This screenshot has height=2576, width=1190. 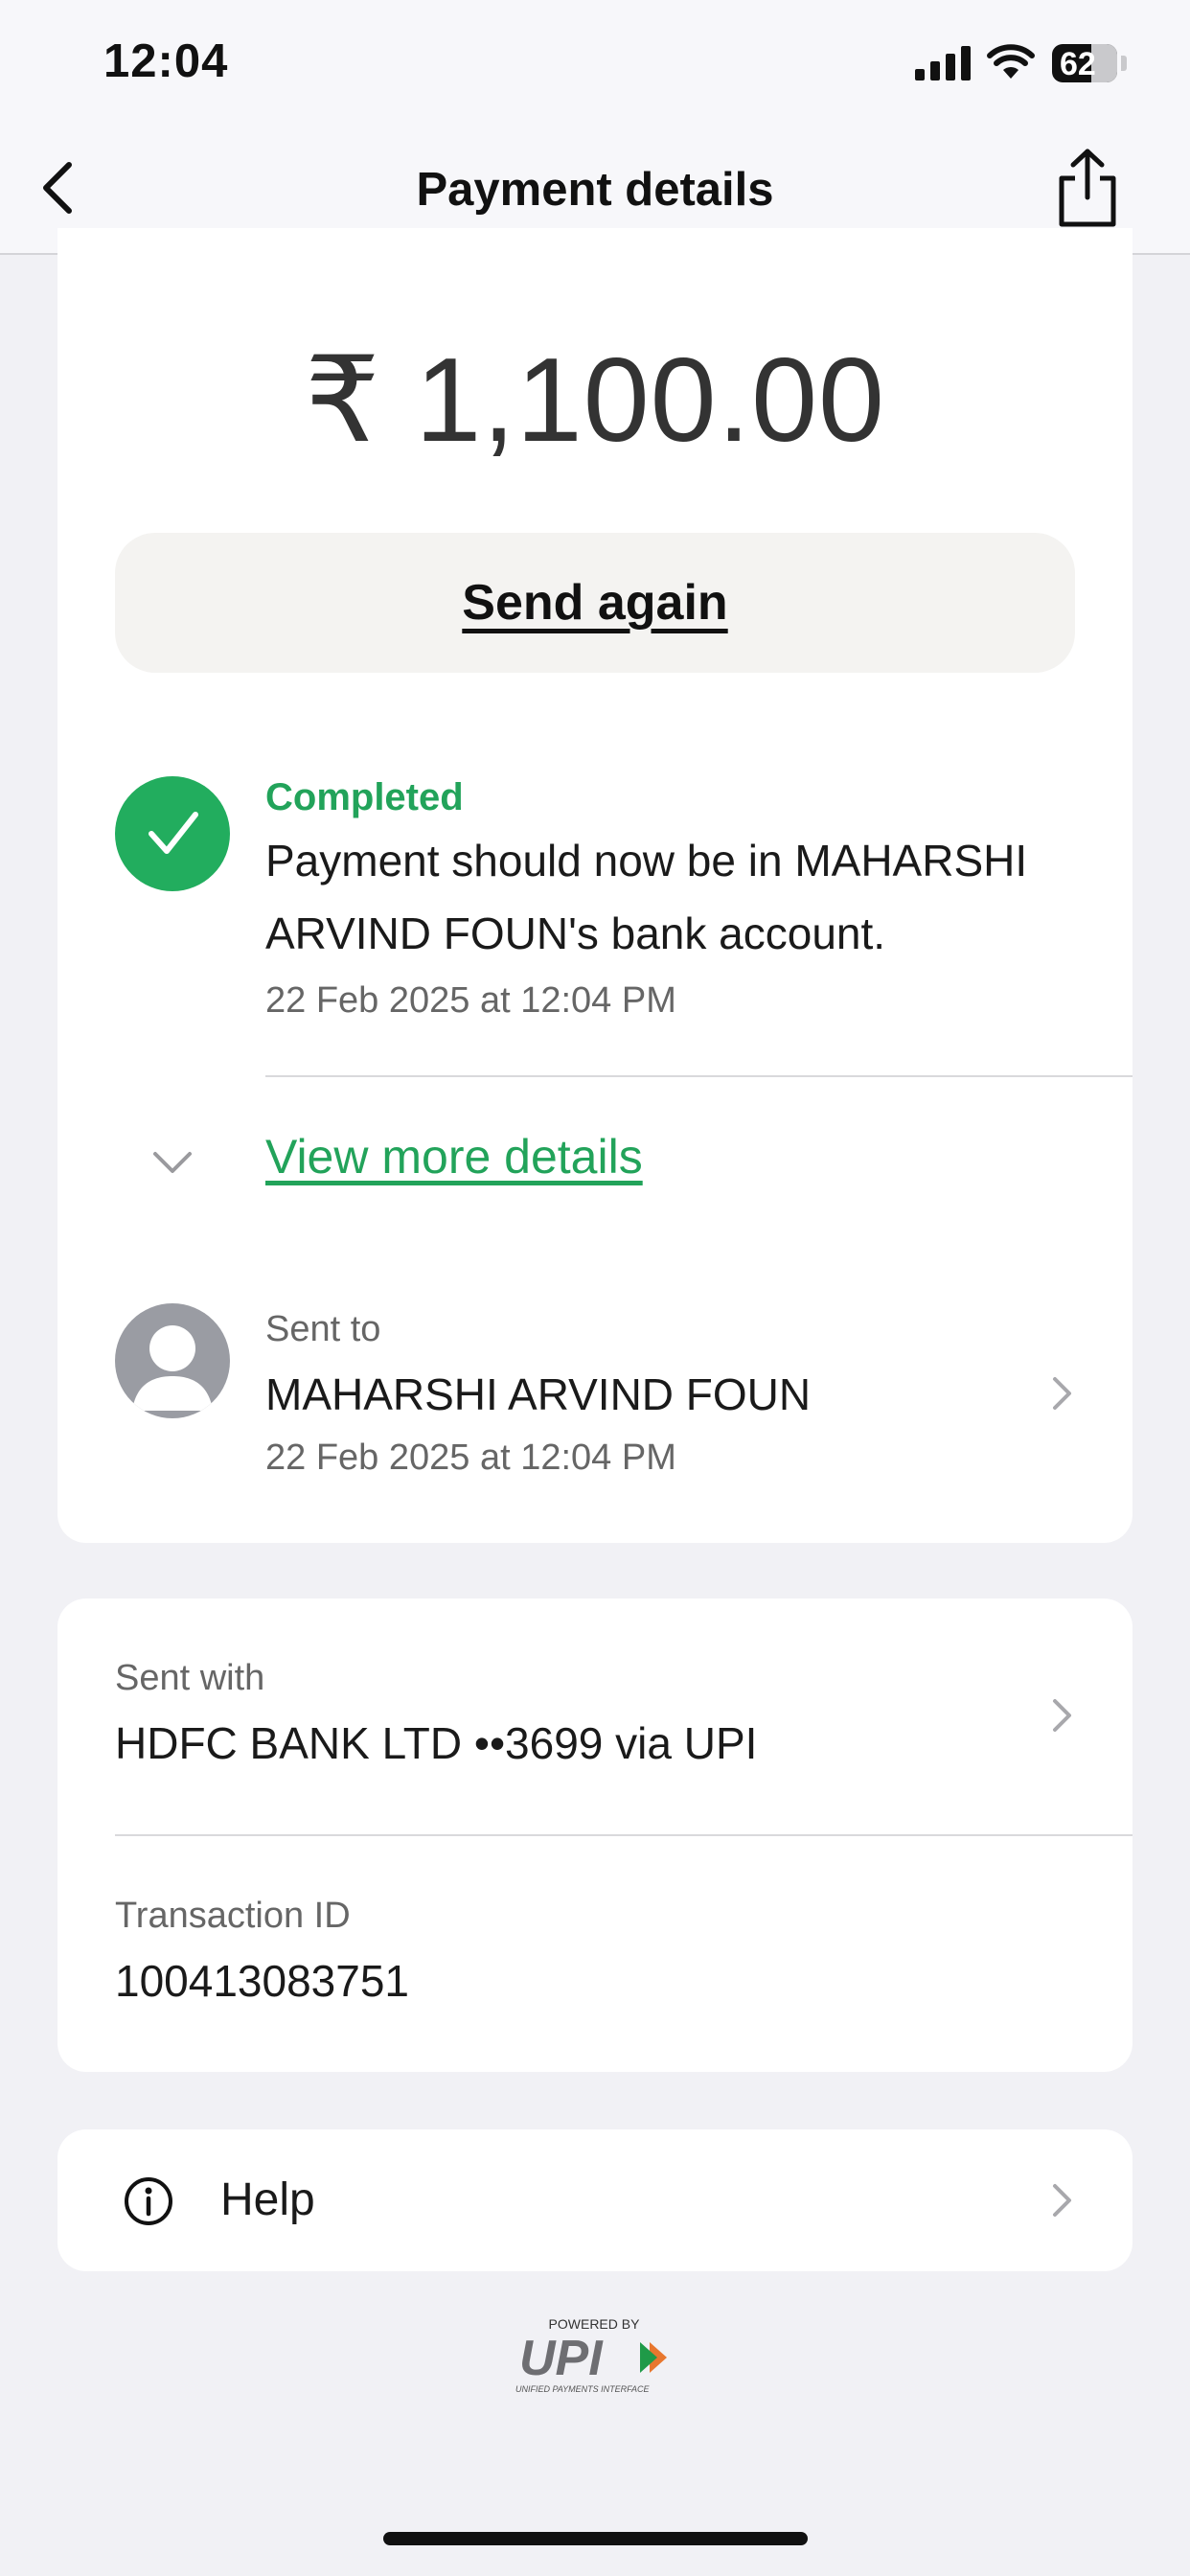 I want to click on check-circle-icon, so click(x=172, y=833).